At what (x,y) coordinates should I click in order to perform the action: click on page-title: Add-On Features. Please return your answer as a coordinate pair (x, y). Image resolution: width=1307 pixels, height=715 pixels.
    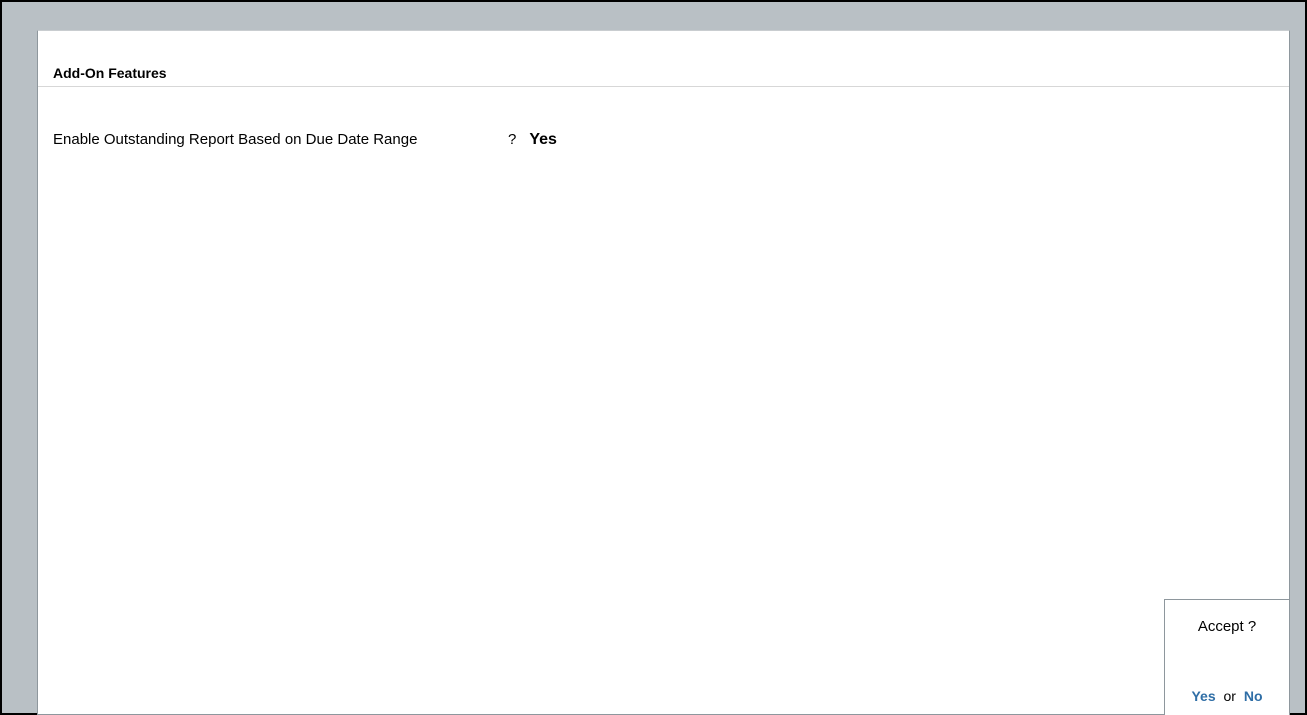
    Looking at the image, I should click on (110, 73).